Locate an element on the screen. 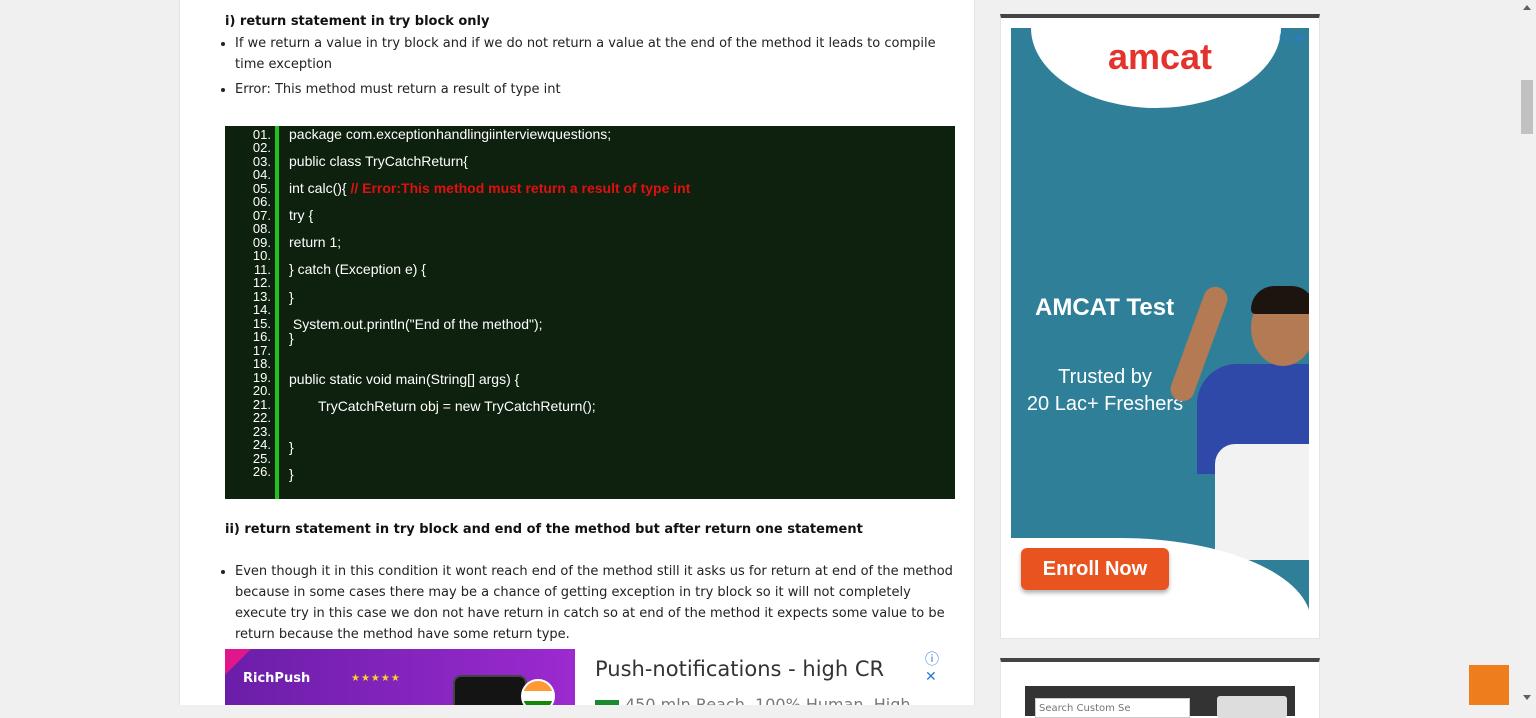 Image resolution: width=1536 pixels, height=718 pixels. line-number: 14. is located at coordinates (261, 309).